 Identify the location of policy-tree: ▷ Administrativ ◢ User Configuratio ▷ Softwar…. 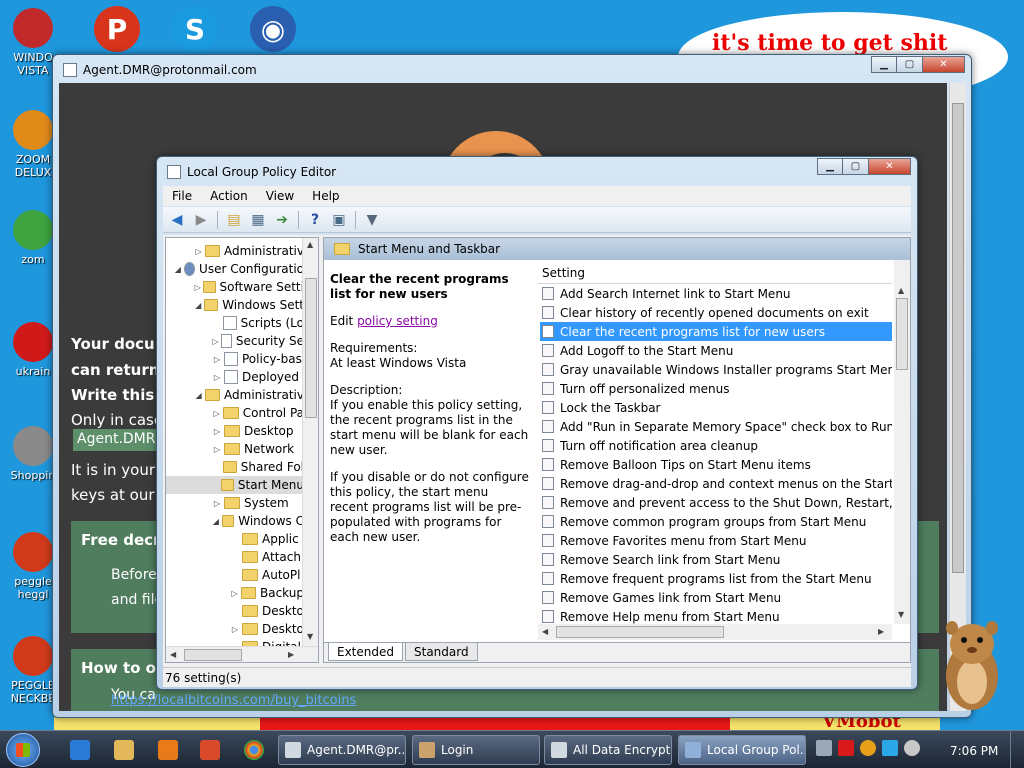
(242, 450).